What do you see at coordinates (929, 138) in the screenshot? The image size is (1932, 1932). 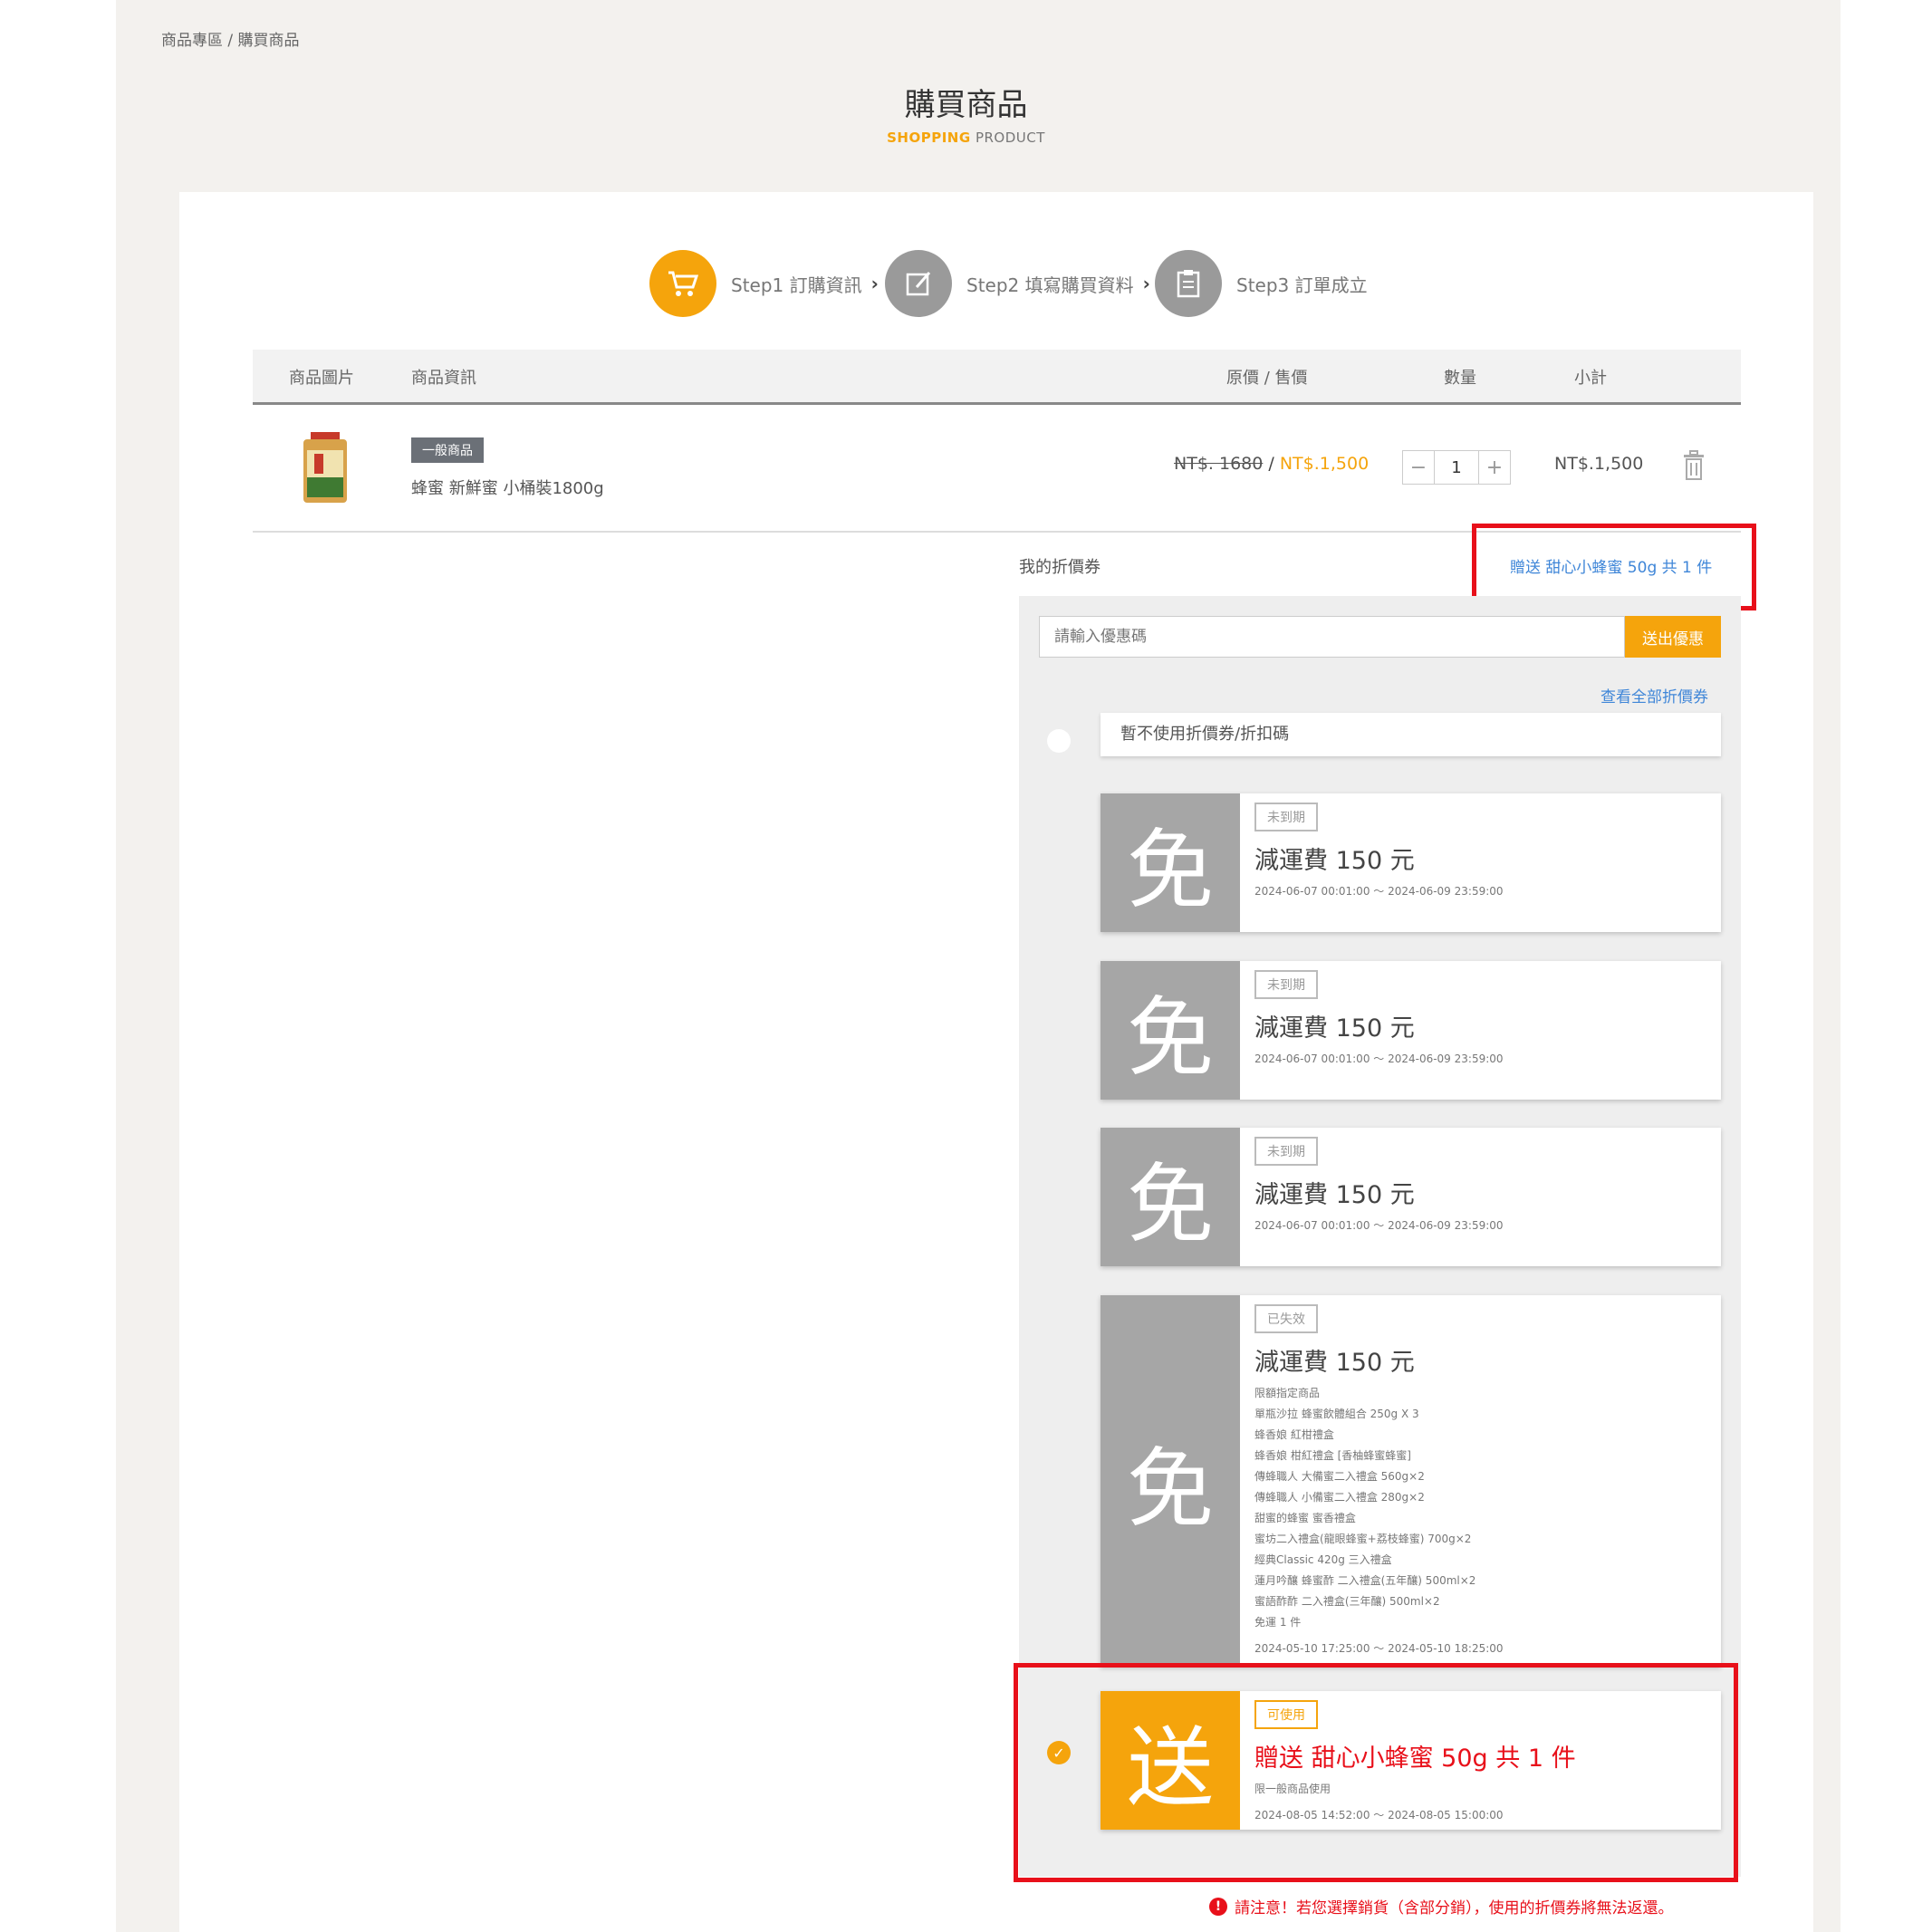 I see `subtitle-shopping: SHOPPING` at bounding box center [929, 138].